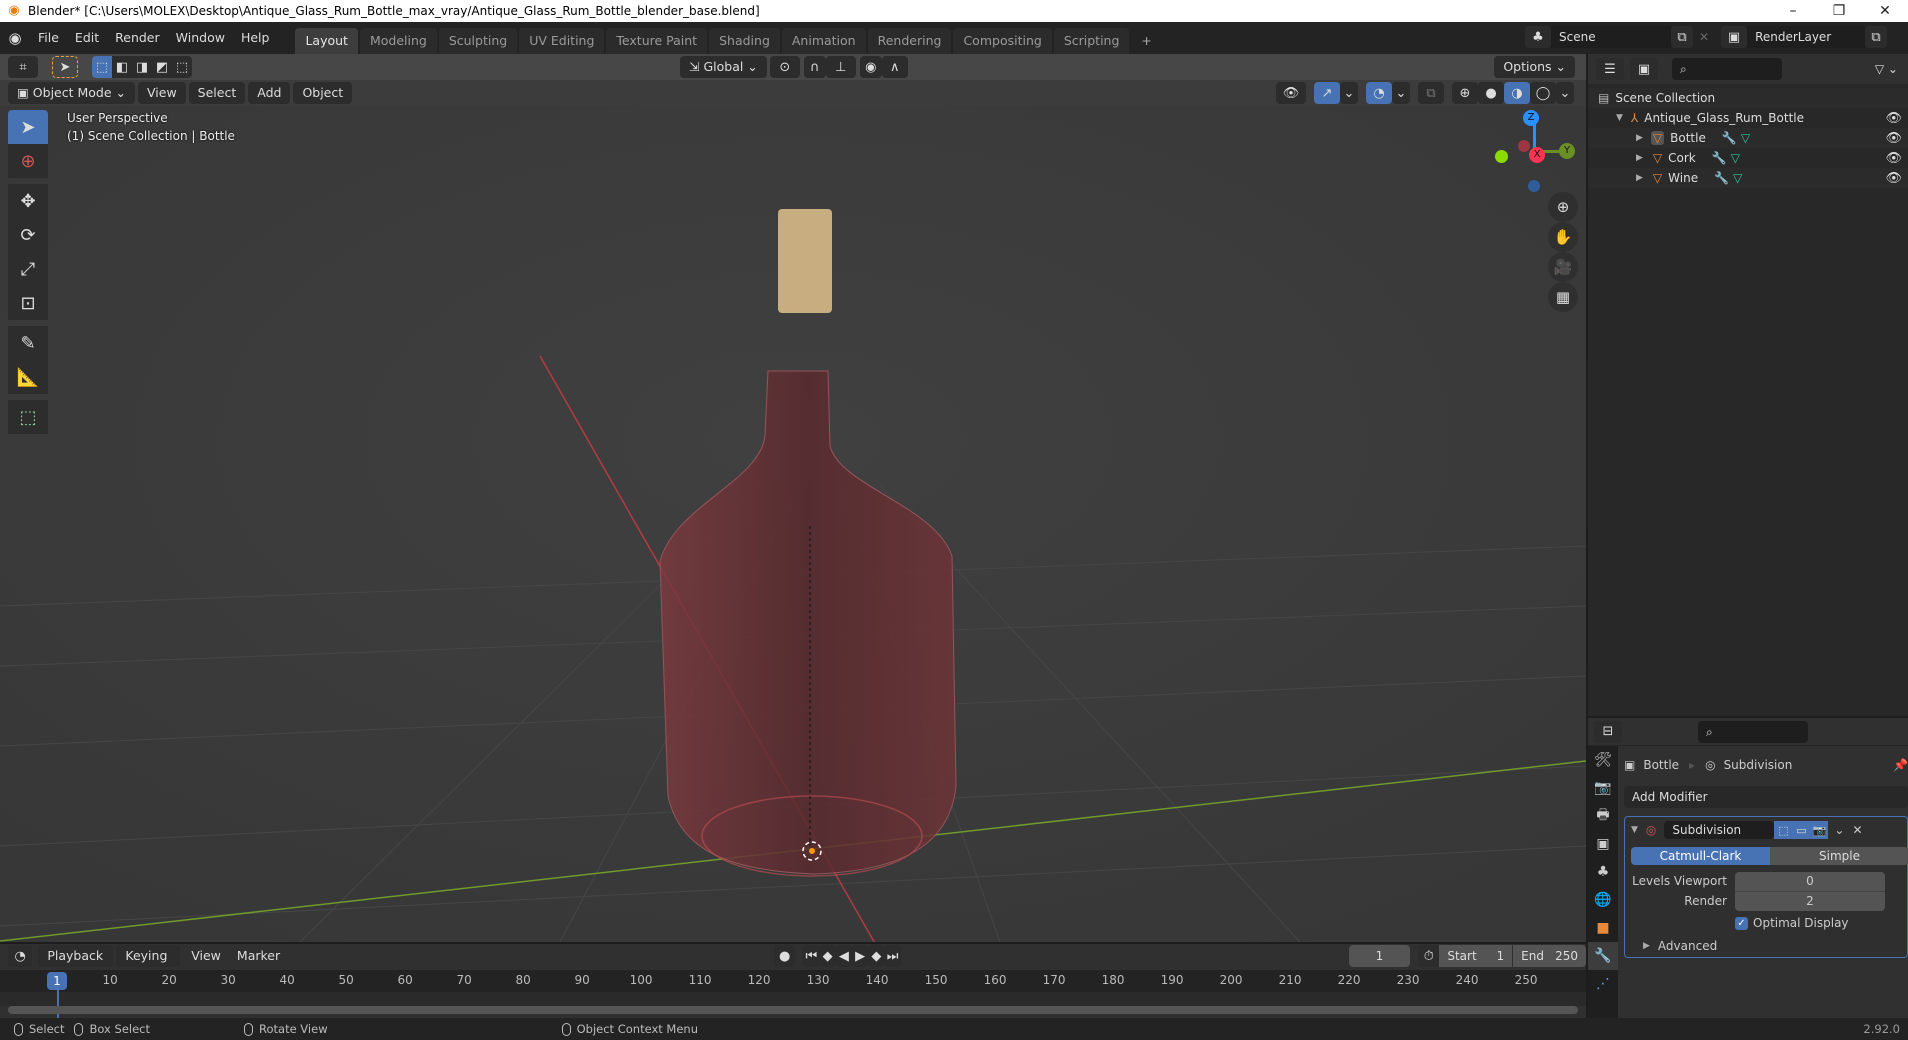  What do you see at coordinates (1563, 207) in the screenshot?
I see `zoom-icon: ⊕` at bounding box center [1563, 207].